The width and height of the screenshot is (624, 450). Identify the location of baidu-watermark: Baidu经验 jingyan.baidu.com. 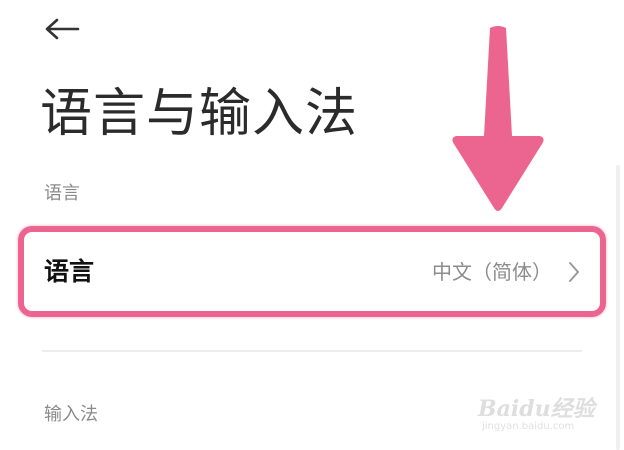
(548, 415).